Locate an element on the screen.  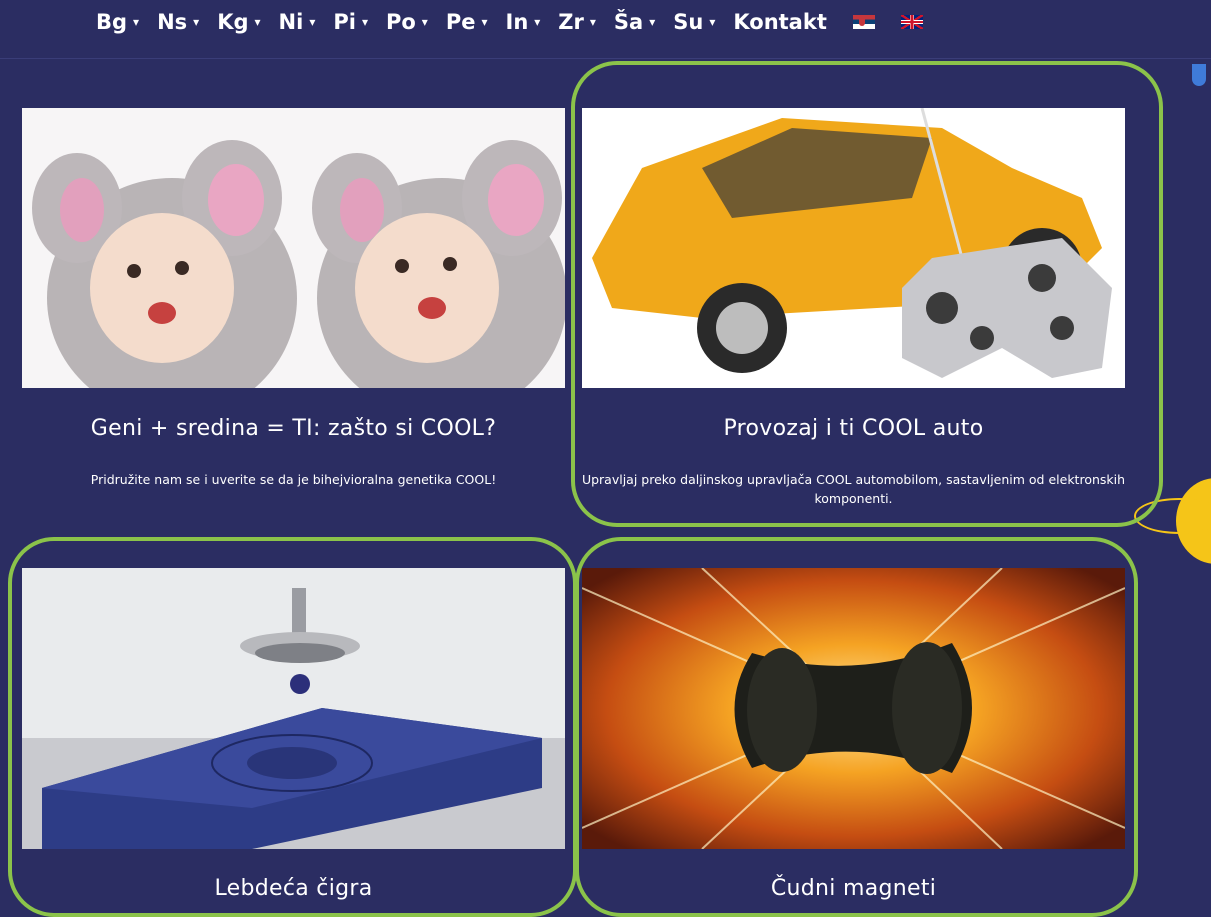
nav-item-label: Pe is located at coordinates (460, 22).